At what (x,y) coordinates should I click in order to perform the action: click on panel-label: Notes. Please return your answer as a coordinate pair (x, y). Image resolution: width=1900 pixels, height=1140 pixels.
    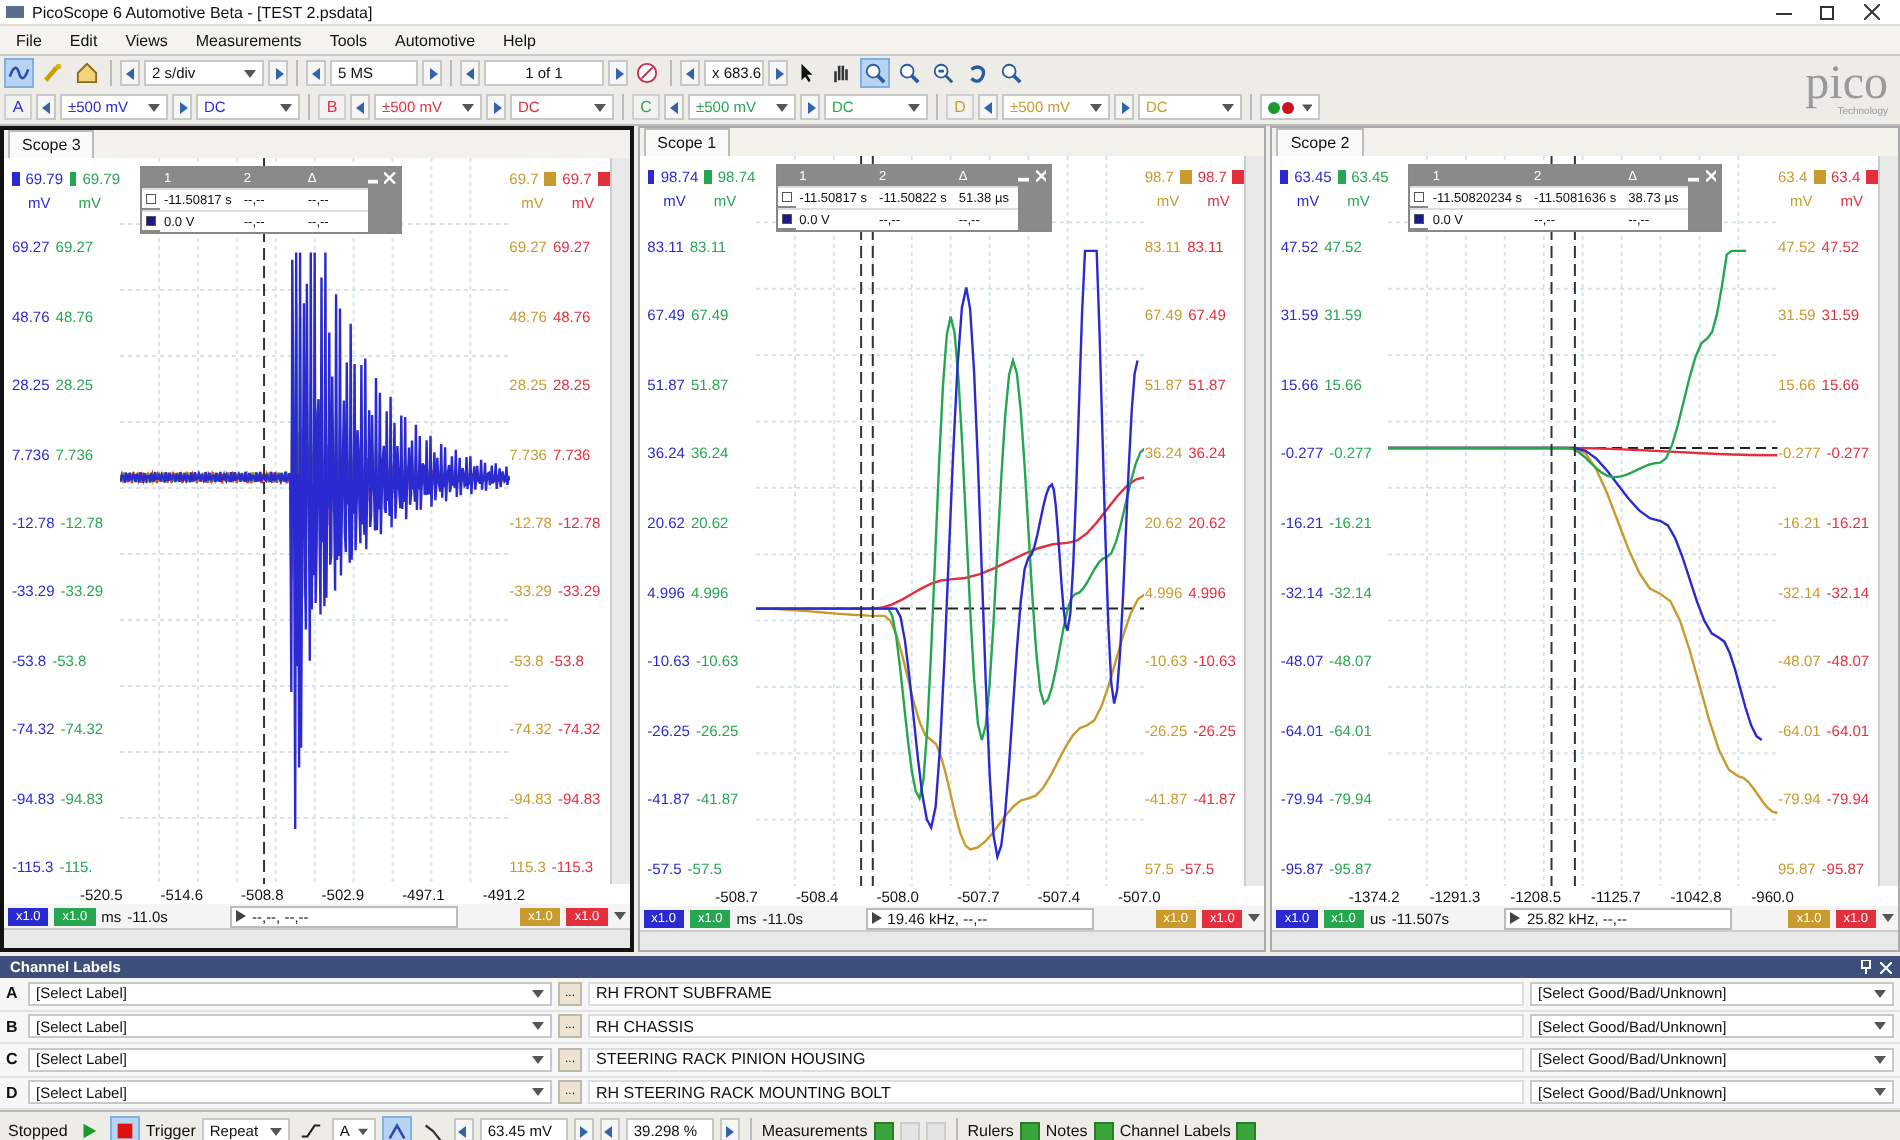
    Looking at the image, I should click on (1066, 1131).